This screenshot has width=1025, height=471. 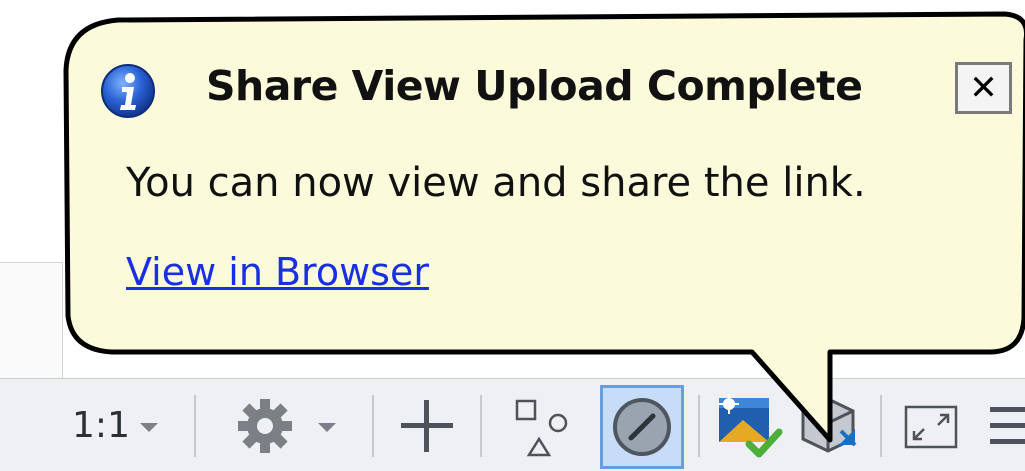 I want to click on close-icon: ✕, so click(x=983, y=88).